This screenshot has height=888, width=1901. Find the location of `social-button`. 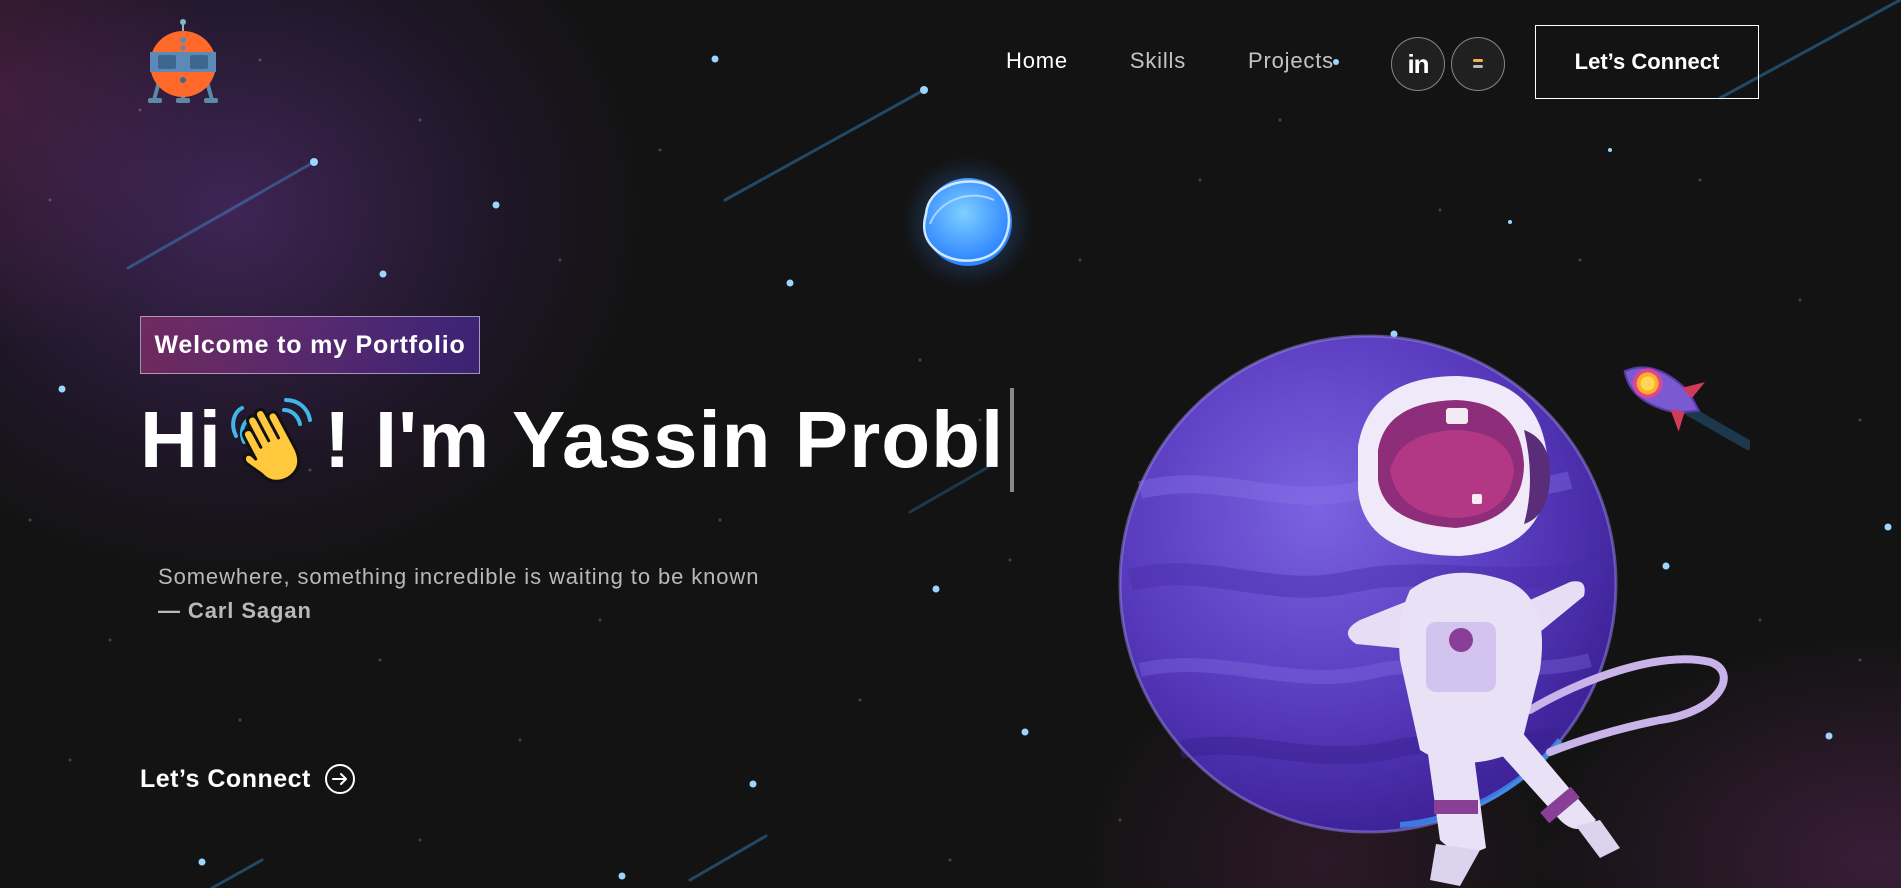

social-button is located at coordinates (1478, 64).